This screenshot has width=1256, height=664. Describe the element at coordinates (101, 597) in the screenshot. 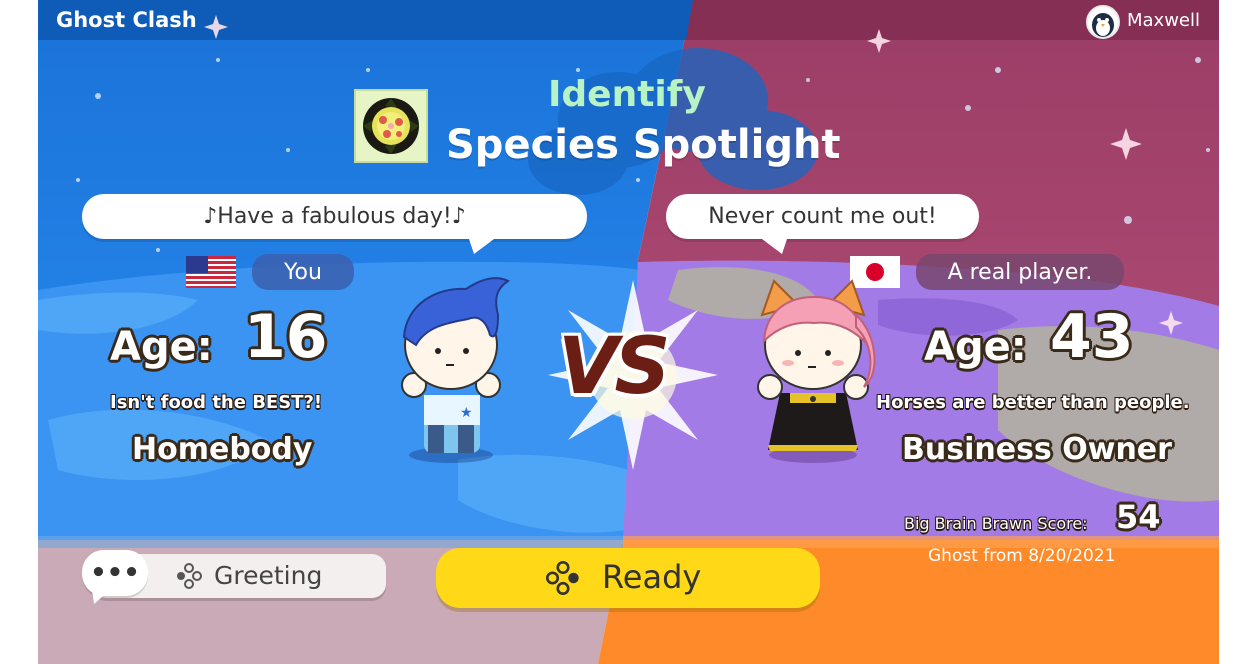

I see `chat-bubble-tail-icon` at that location.